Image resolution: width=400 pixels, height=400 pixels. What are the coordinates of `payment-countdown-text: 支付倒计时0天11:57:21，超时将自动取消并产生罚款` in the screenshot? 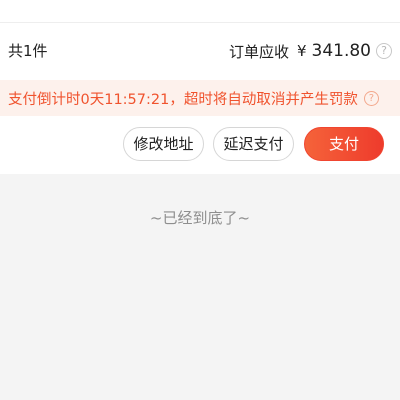 It's located at (183, 99).